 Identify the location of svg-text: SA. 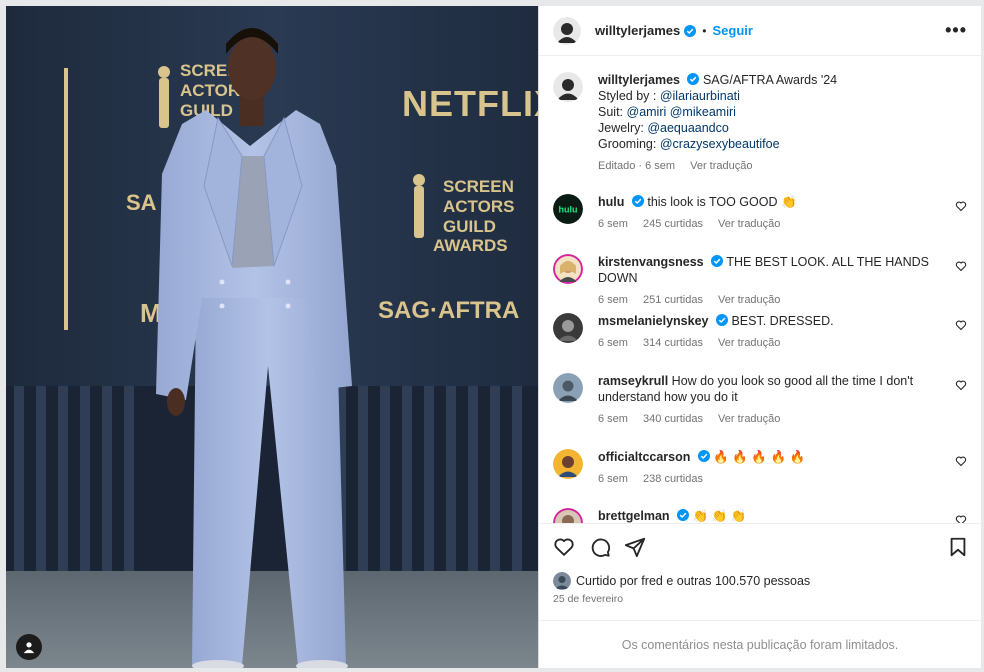
(141, 202).